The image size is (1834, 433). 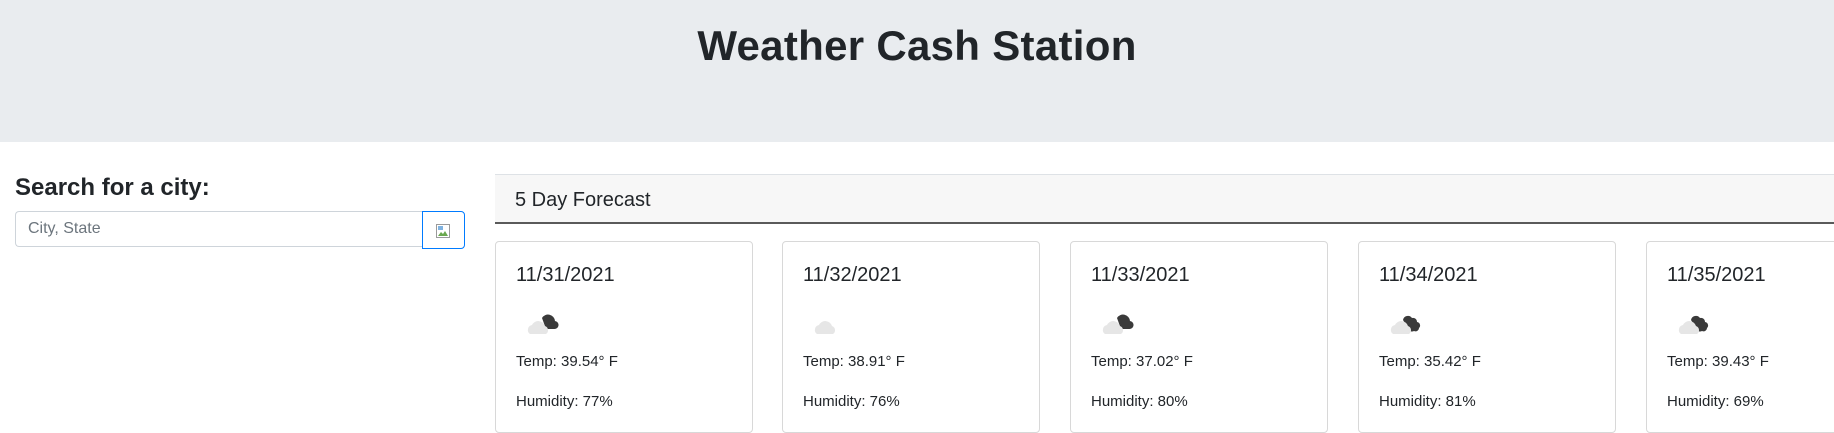 What do you see at coordinates (567, 361) in the screenshot?
I see `forecast-temp: Temp: 39.54° F` at bounding box center [567, 361].